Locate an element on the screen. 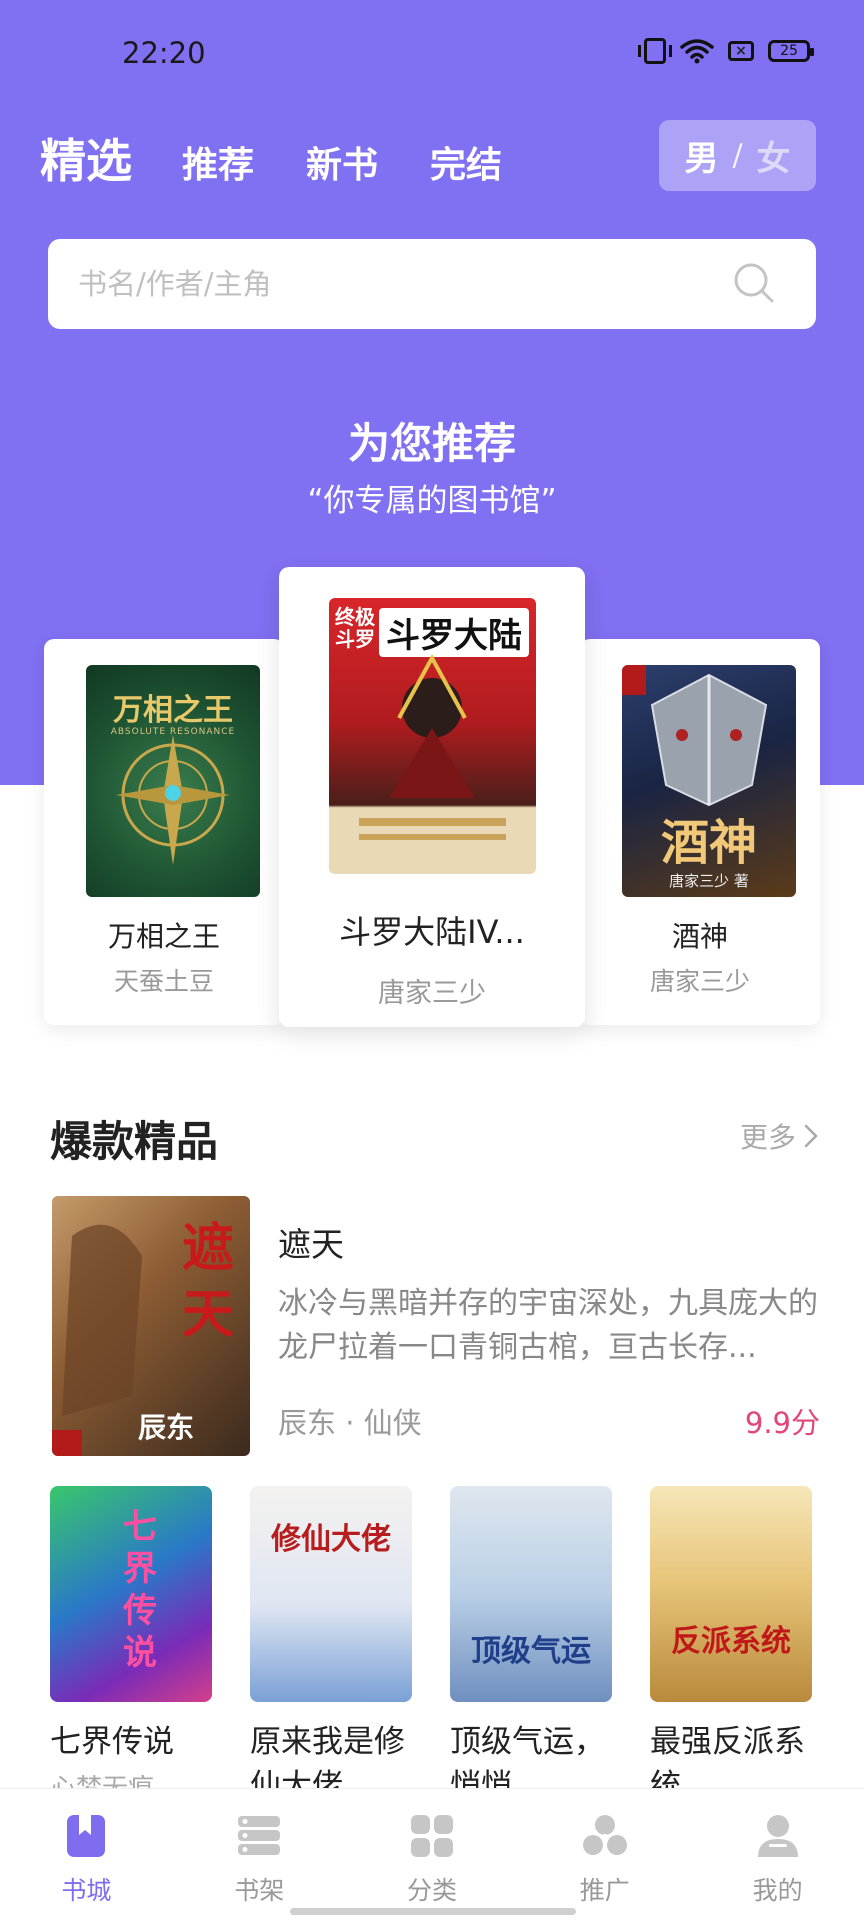  grid-book: 修仙大佬 原来我是修仙大佬 is located at coordinates (332, 1647).